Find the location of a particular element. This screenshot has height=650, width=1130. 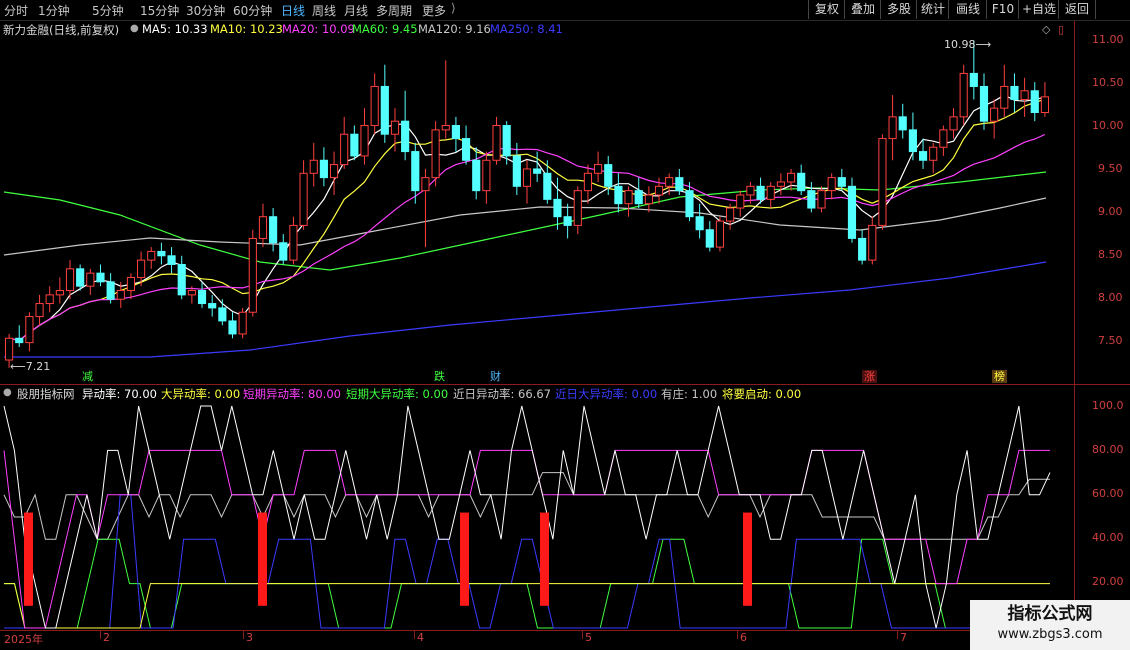

indicator-value: 近日异动率: 66.67 is located at coordinates (502, 394).